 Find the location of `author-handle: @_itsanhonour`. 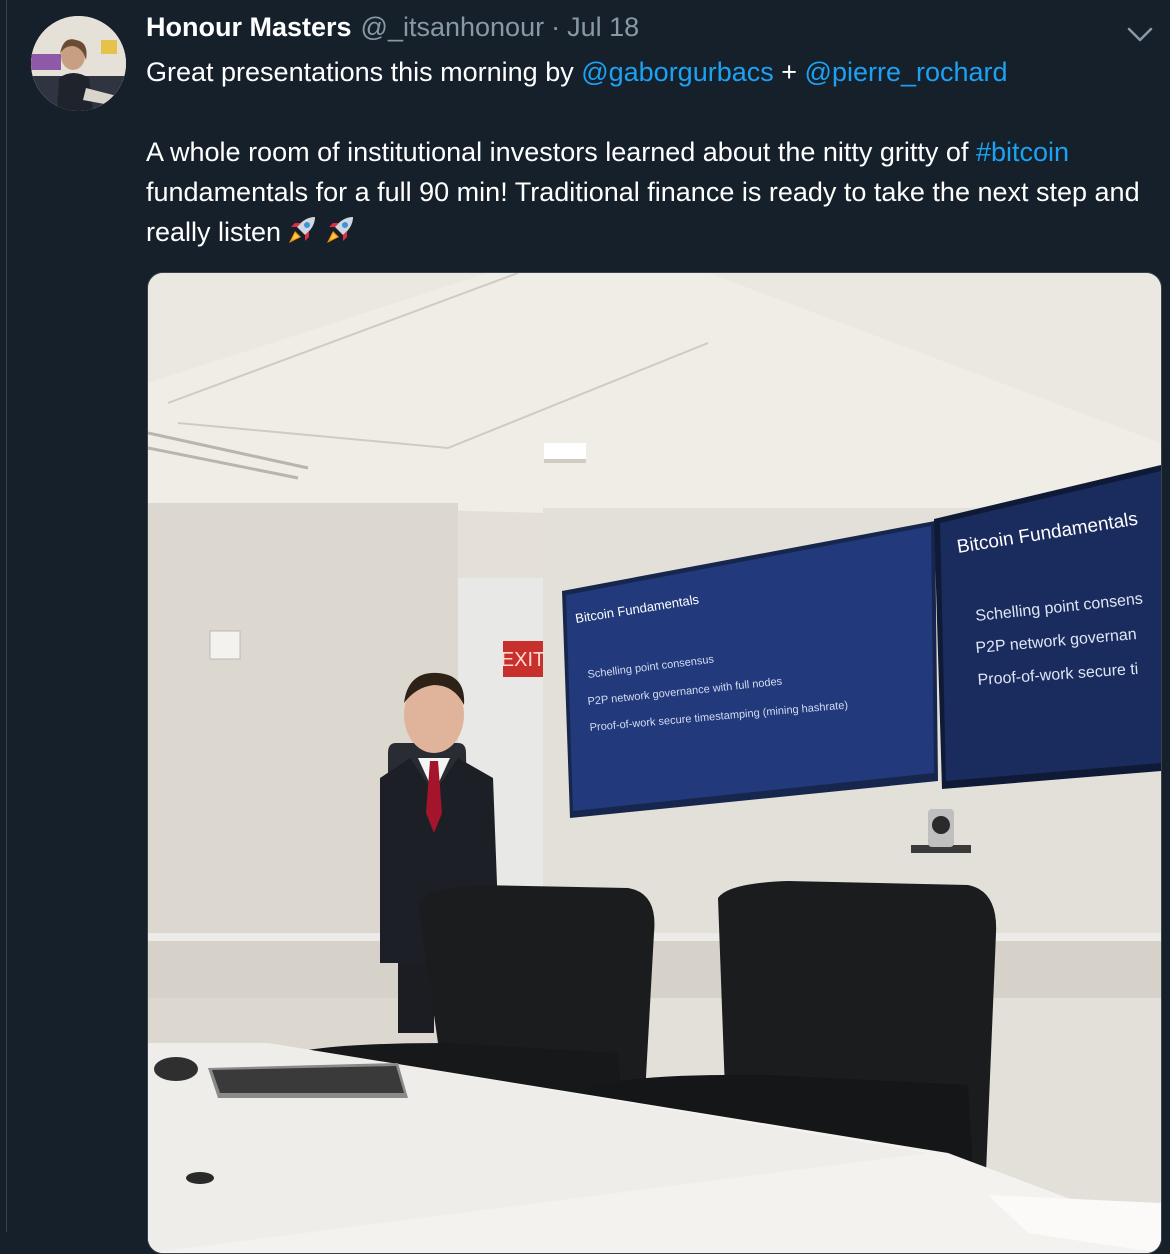

author-handle: @_itsanhonour is located at coordinates (453, 27).